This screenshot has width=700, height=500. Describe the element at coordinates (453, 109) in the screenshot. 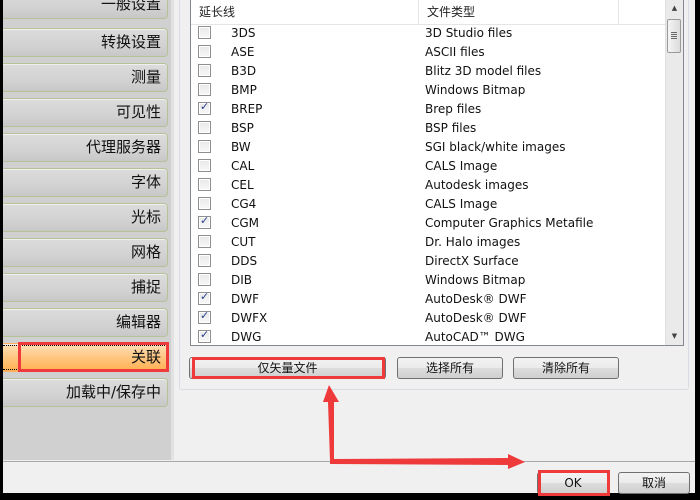

I see `file-type-cell: Brep files` at that location.